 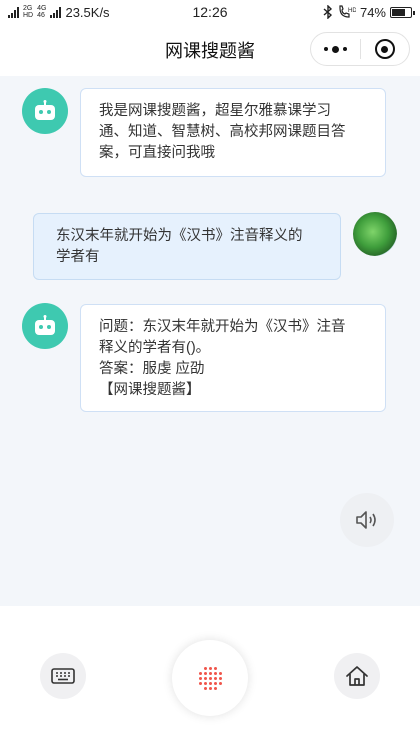 I want to click on keyboard-button, so click(x=63, y=676).